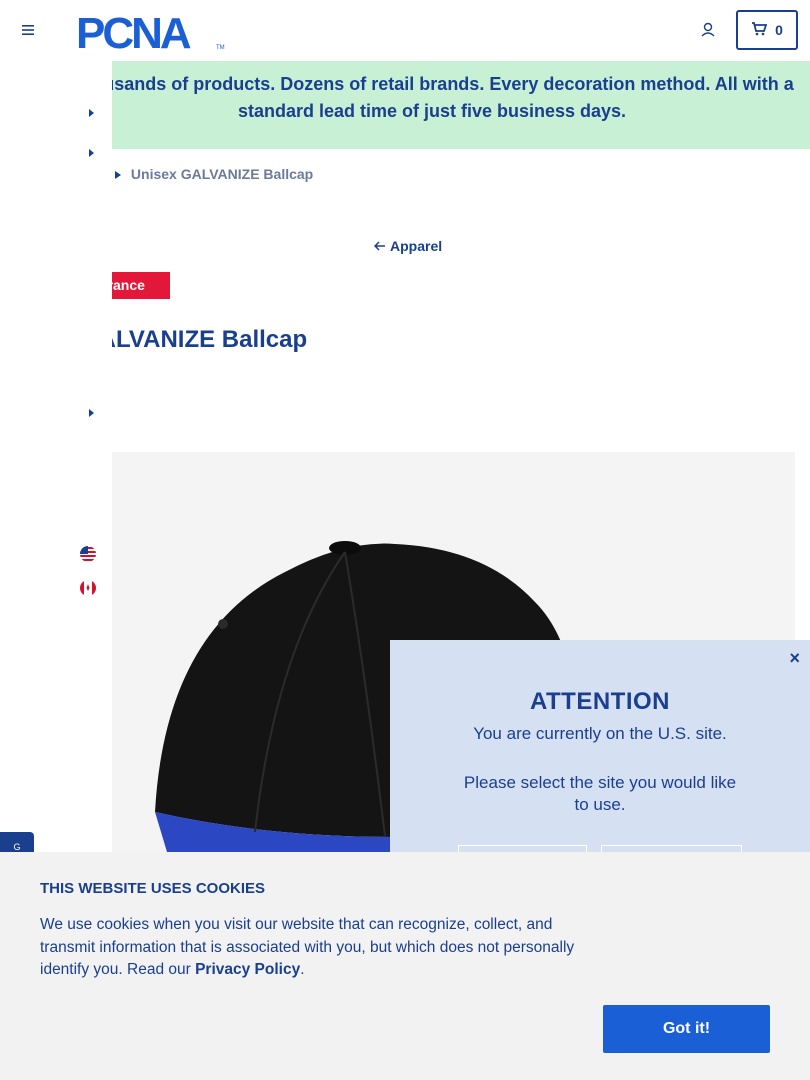 This screenshot has width=810, height=1080. I want to click on cart-button: 0, so click(767, 30).